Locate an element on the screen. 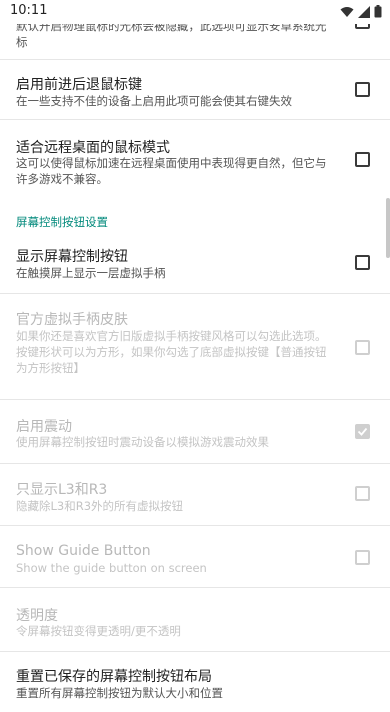 The width and height of the screenshot is (390, 712). pref-forward-back: 启用前进后退鼠标键 在一些支持不佳的设备上启用此项可能会使其右键失效 is located at coordinates (195, 90).